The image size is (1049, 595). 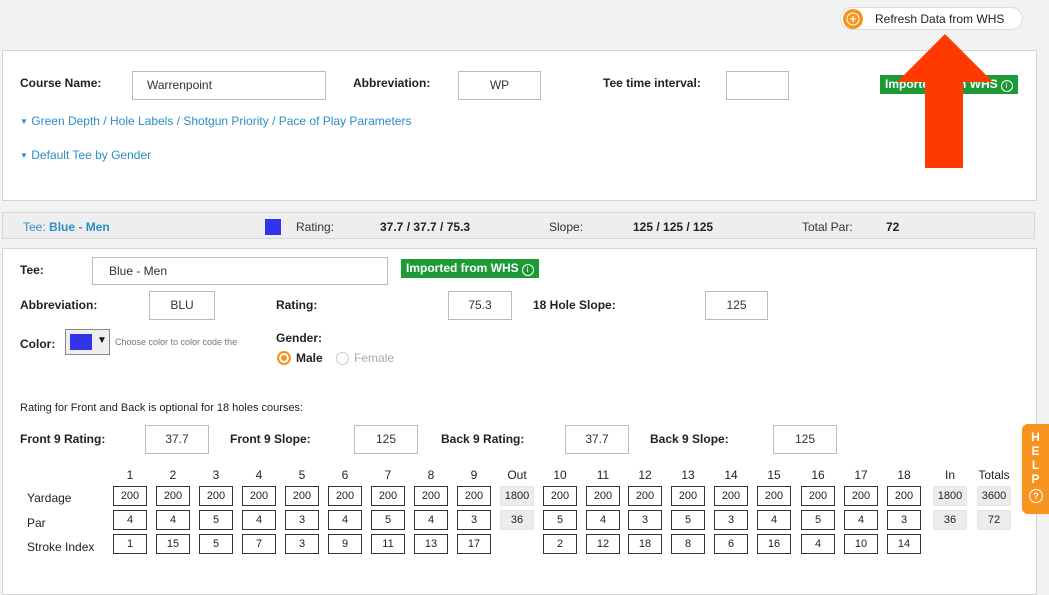 What do you see at coordinates (560, 475) in the screenshot?
I see `hole-header: 10` at bounding box center [560, 475].